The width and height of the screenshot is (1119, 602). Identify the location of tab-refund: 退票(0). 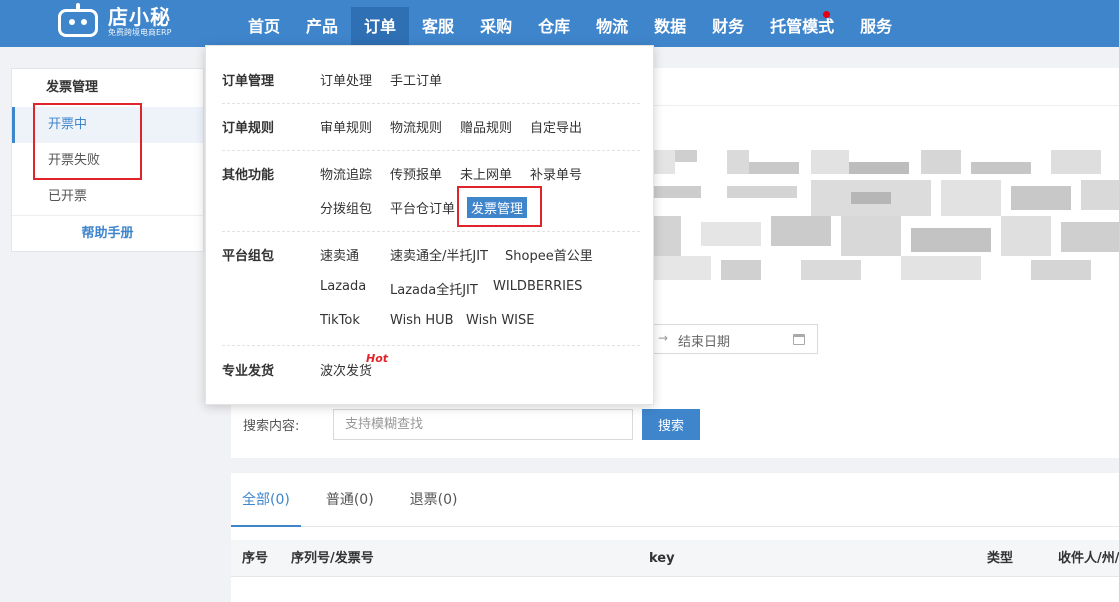
(434, 500).